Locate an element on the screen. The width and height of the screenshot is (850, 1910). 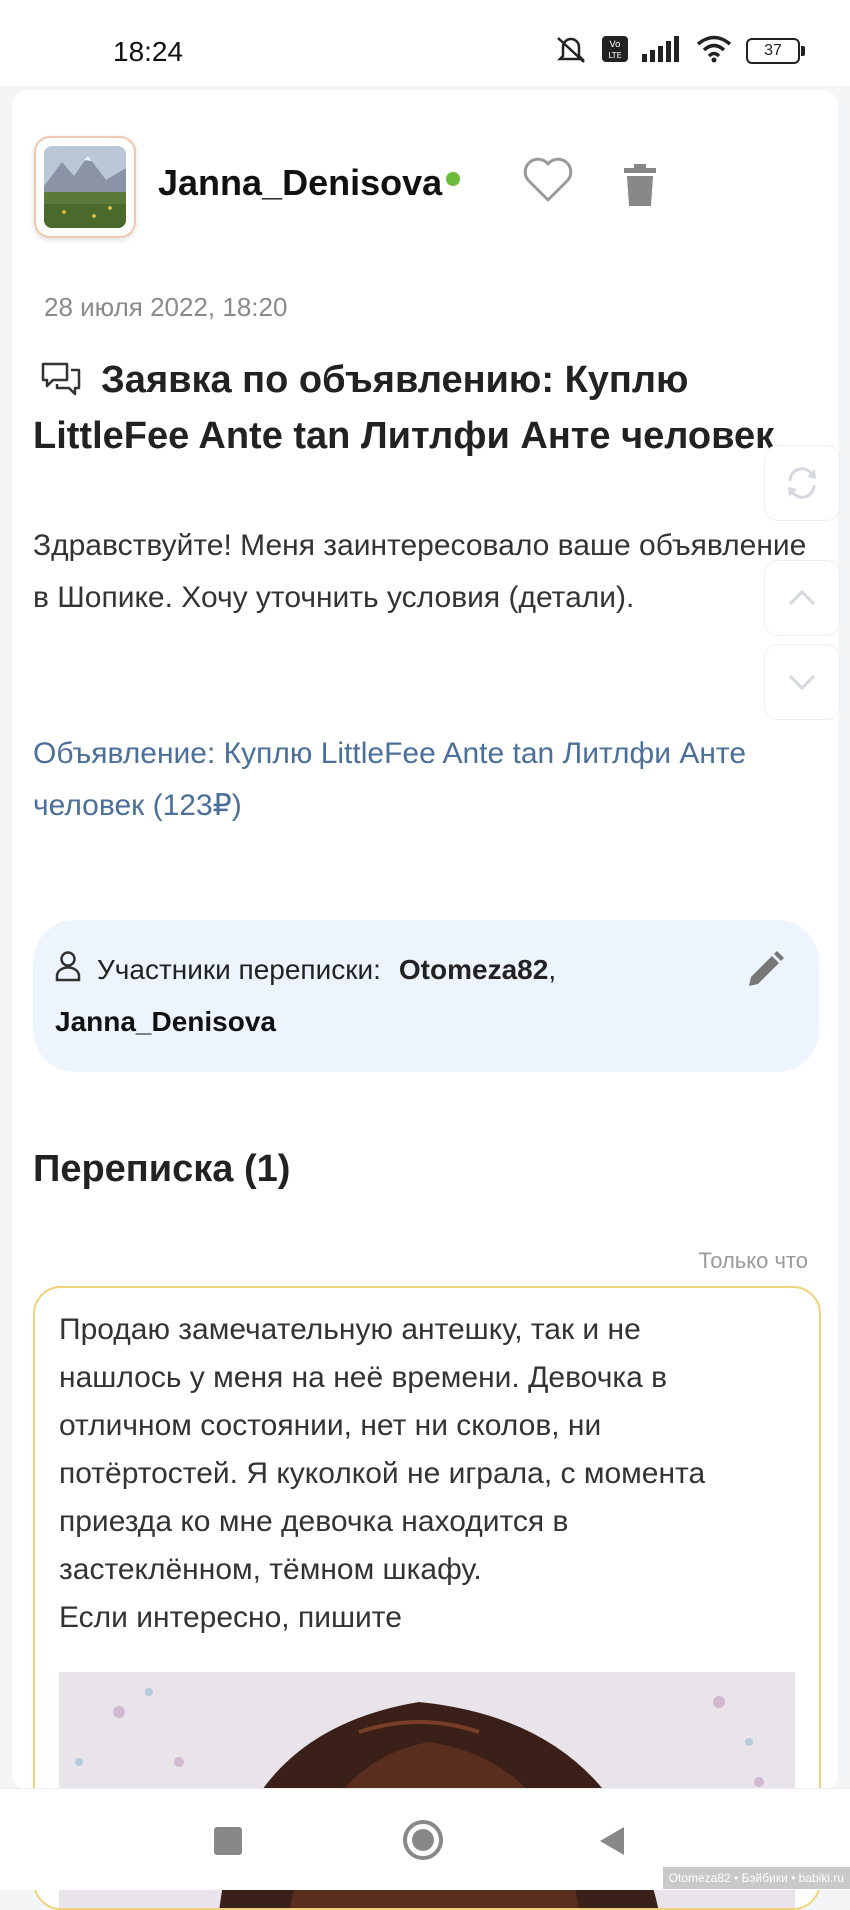
user-icon is located at coordinates (68, 969).